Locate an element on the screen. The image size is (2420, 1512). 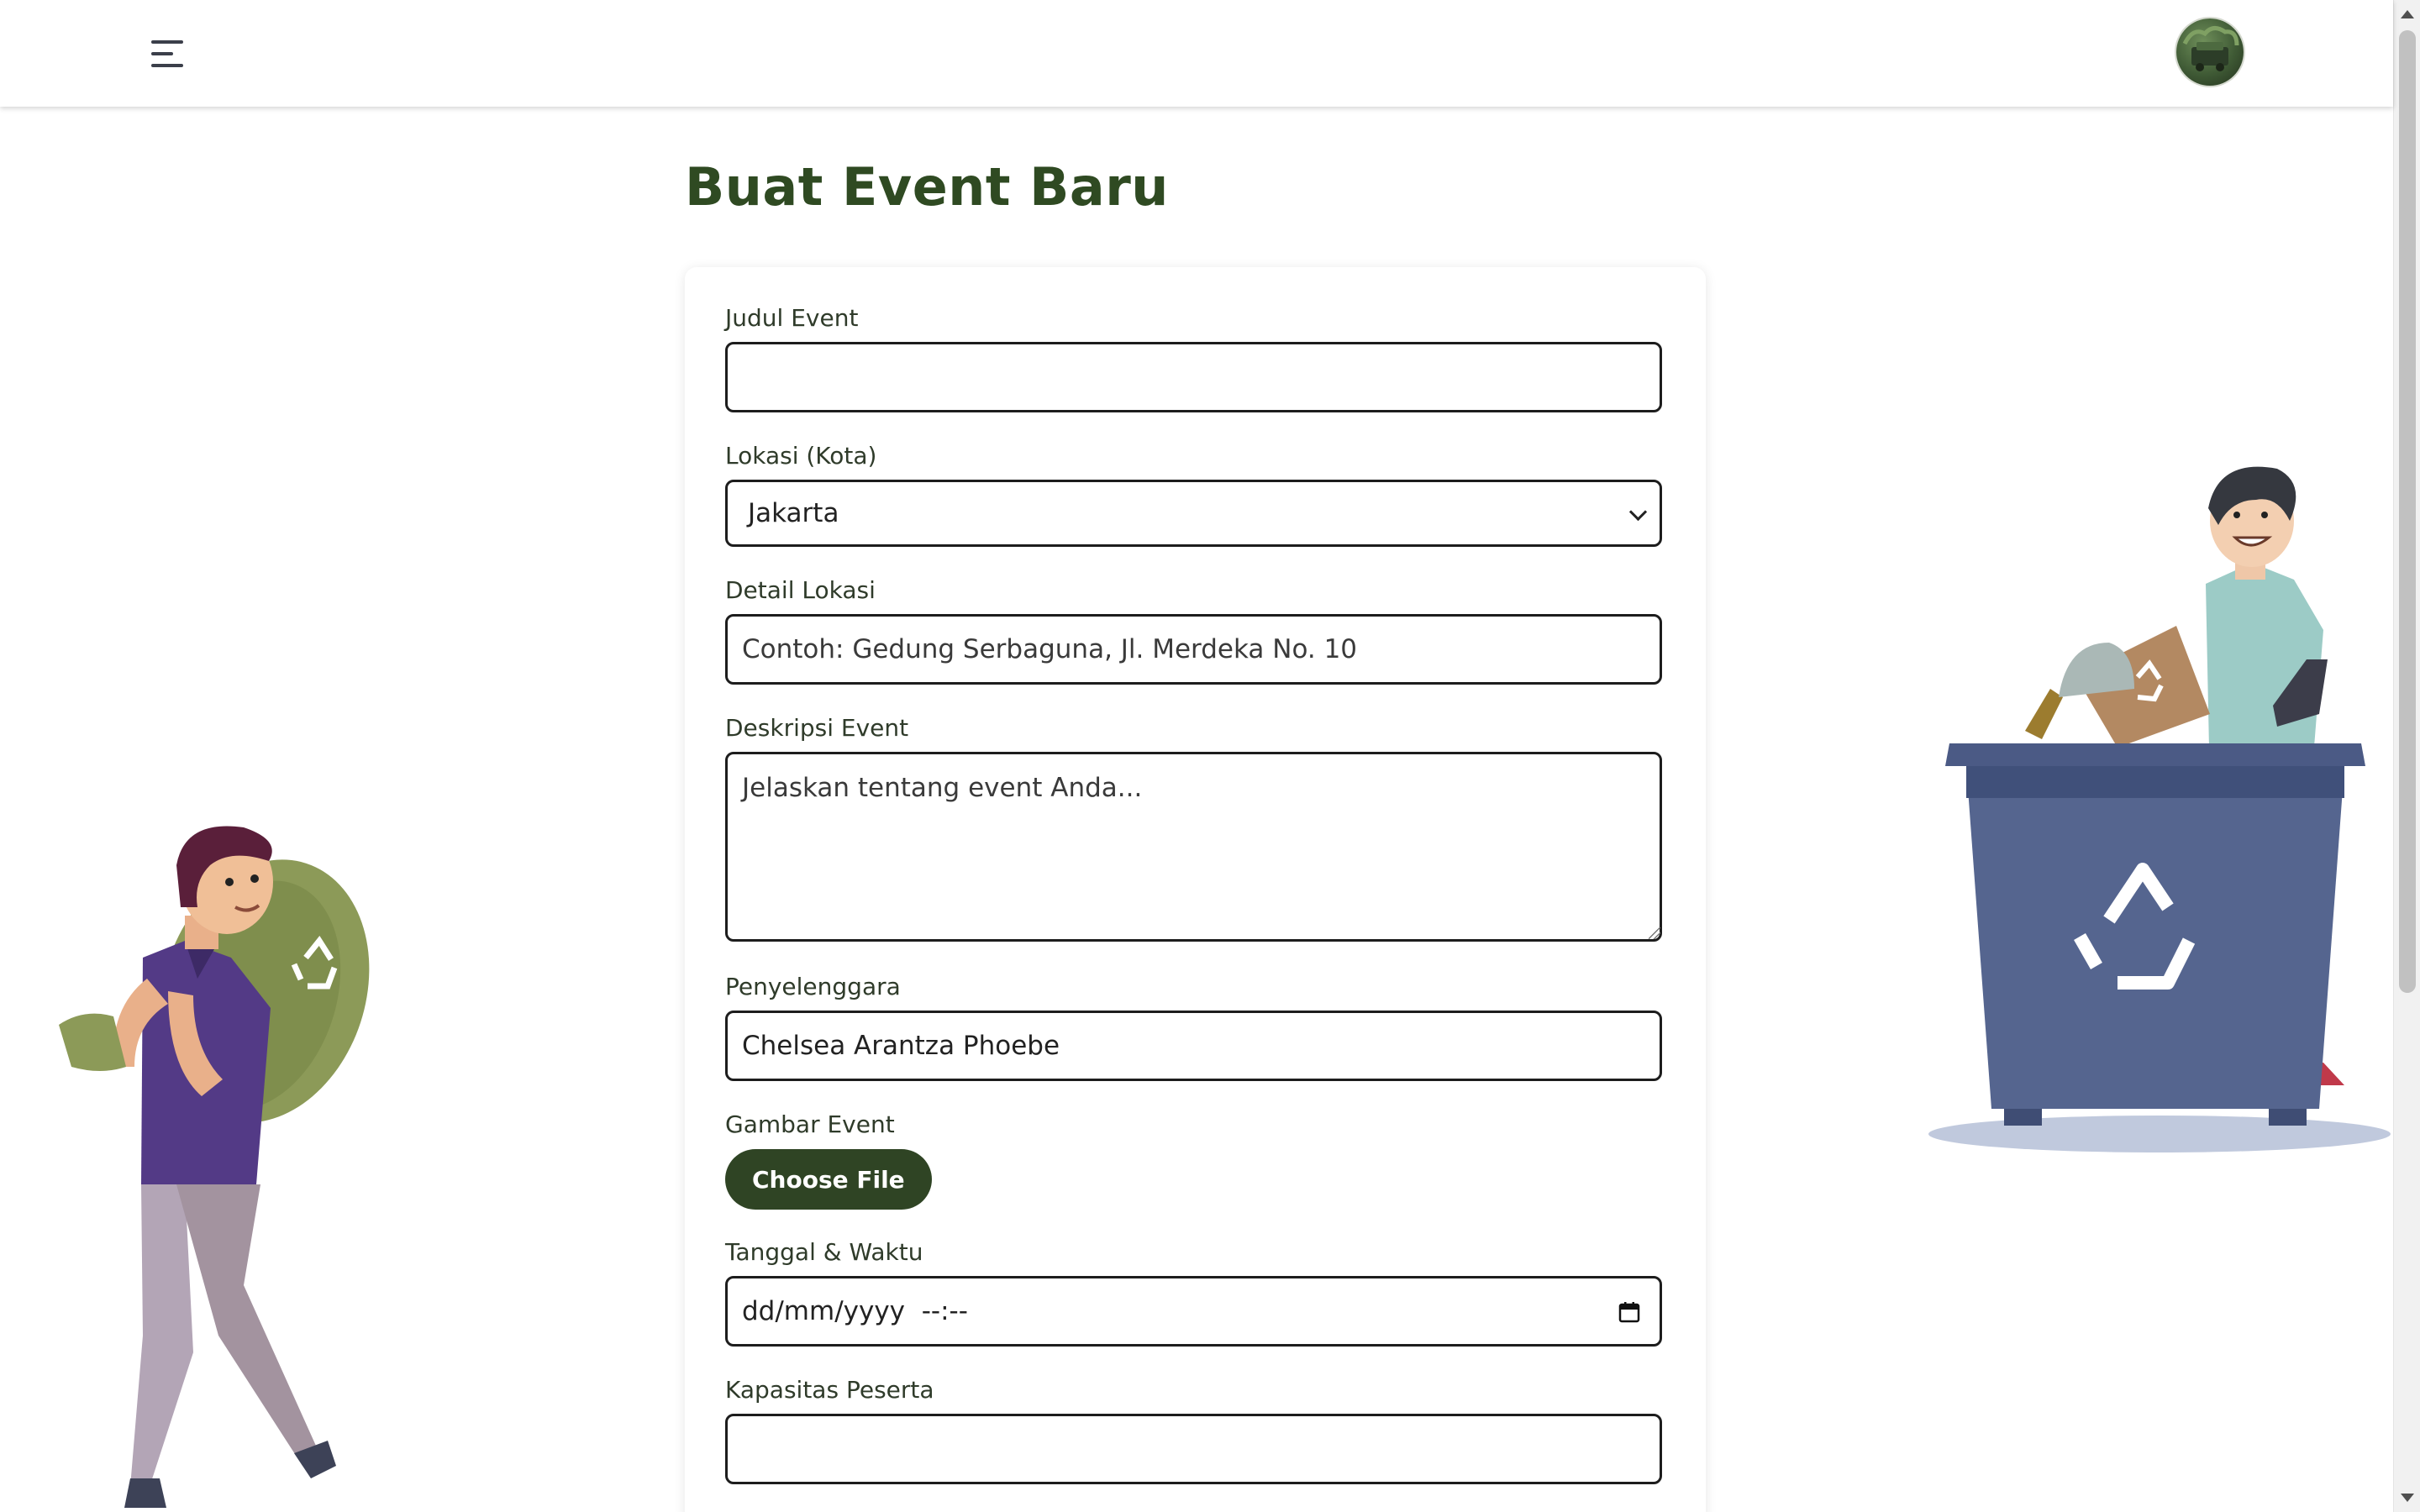
man-carrying-recycle-bag-illustration is located at coordinates (214, 1167).